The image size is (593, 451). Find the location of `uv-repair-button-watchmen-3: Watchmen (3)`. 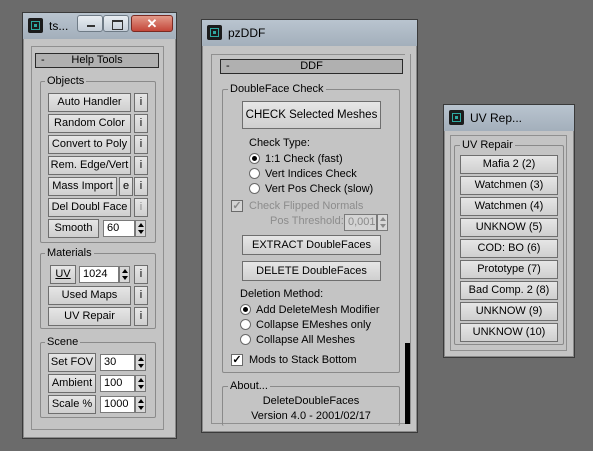

uv-repair-button-watchmen-3: Watchmen (3) is located at coordinates (509, 185).